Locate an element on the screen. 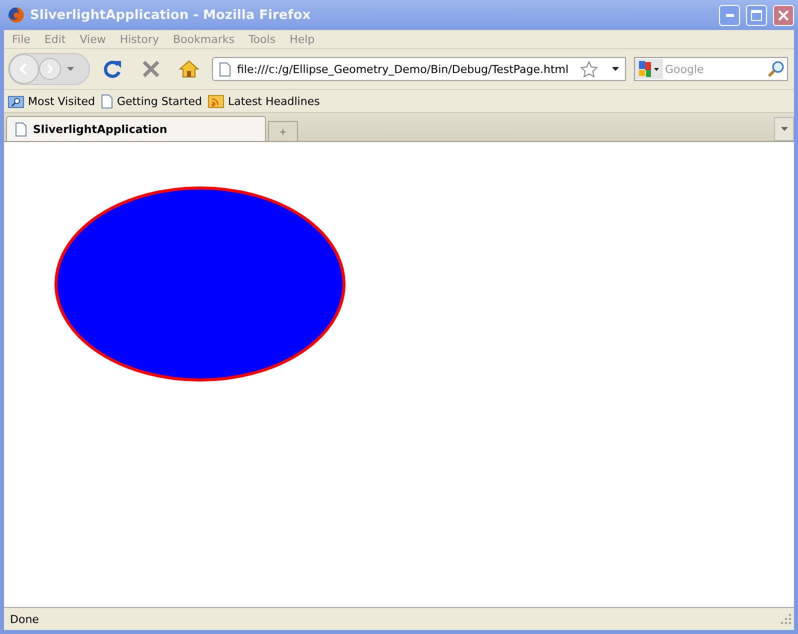 The image size is (798, 634). status-text: Done is located at coordinates (25, 619).